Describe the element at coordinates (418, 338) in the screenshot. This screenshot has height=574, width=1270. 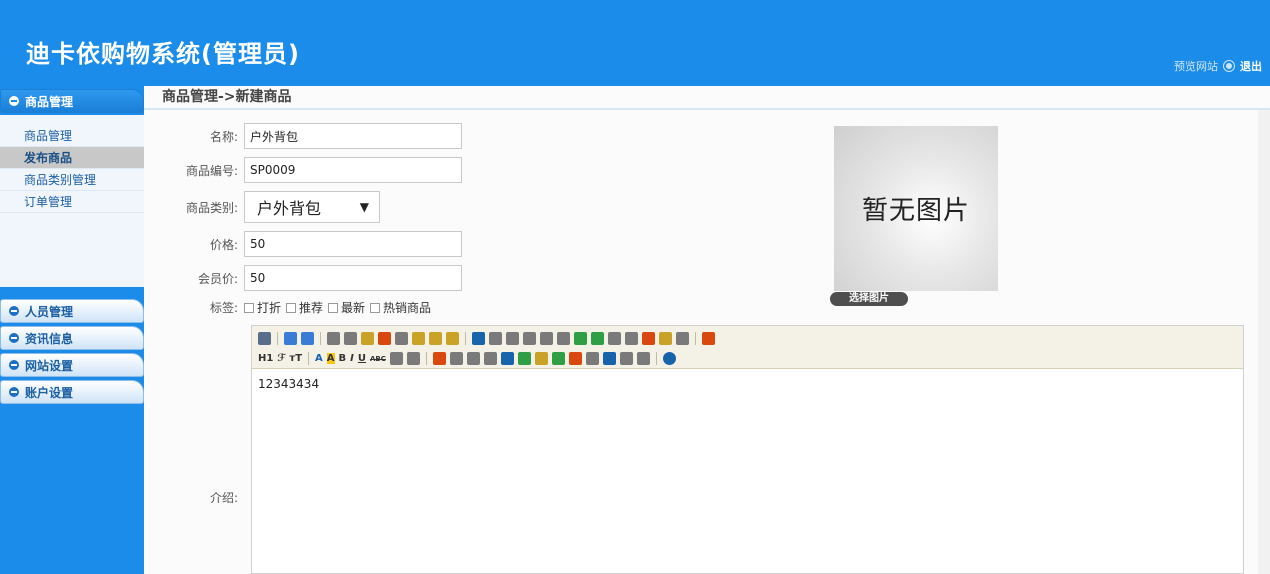
I see `paste-icon` at that location.